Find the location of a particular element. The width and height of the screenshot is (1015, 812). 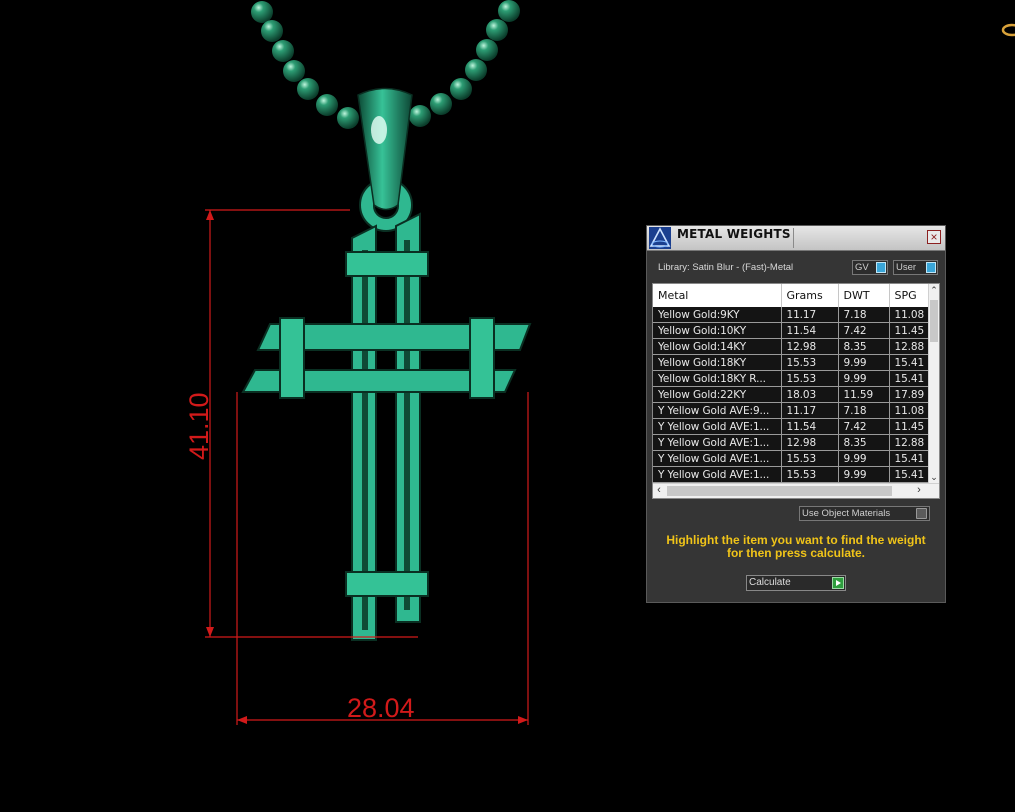

use-object-materials-label: Use Object Materials is located at coordinates (846, 513).